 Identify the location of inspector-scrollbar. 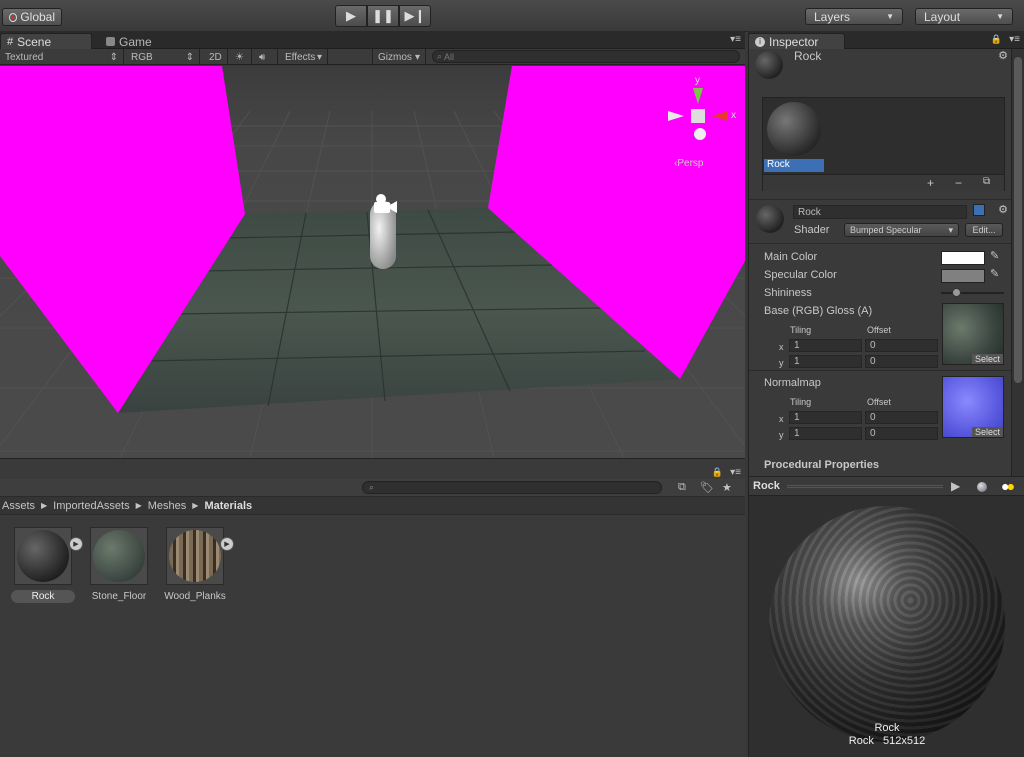
(1017, 262).